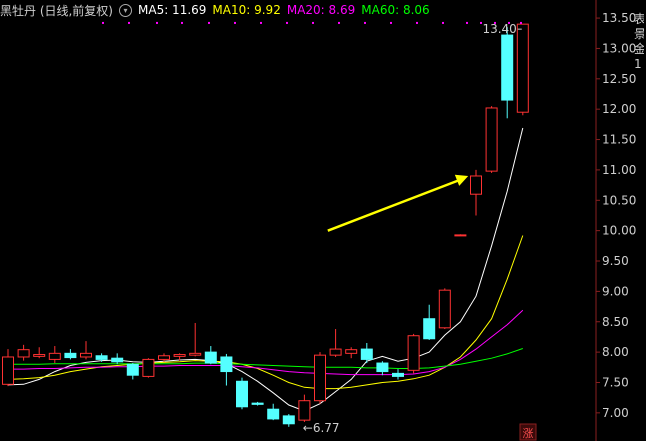 The width and height of the screenshot is (646, 441). What do you see at coordinates (615, 261) in the screenshot?
I see `y-tick-label: 9.50` at bounding box center [615, 261].